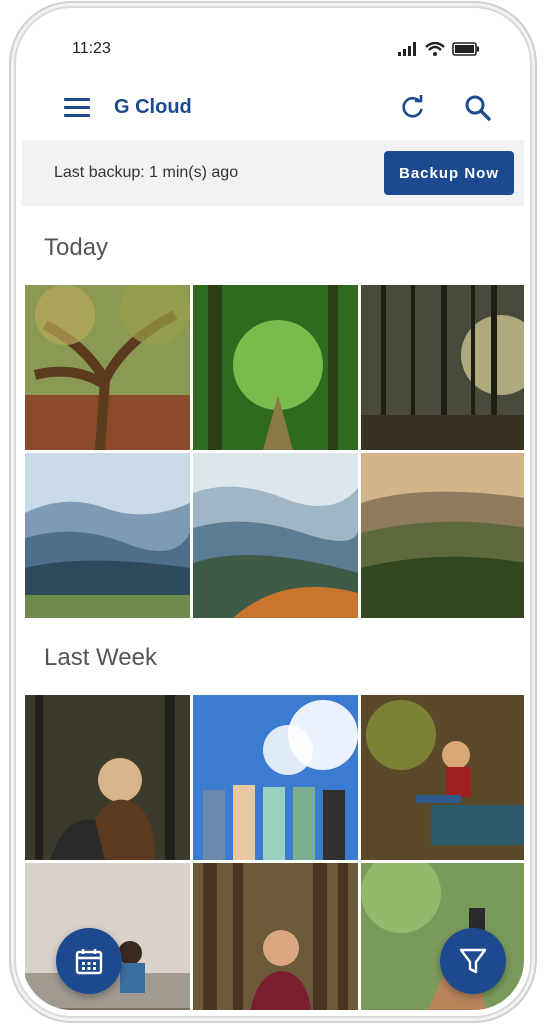 This screenshot has height=1026, width=550. What do you see at coordinates (76, 247) in the screenshot?
I see `section-title-today: Today` at bounding box center [76, 247].